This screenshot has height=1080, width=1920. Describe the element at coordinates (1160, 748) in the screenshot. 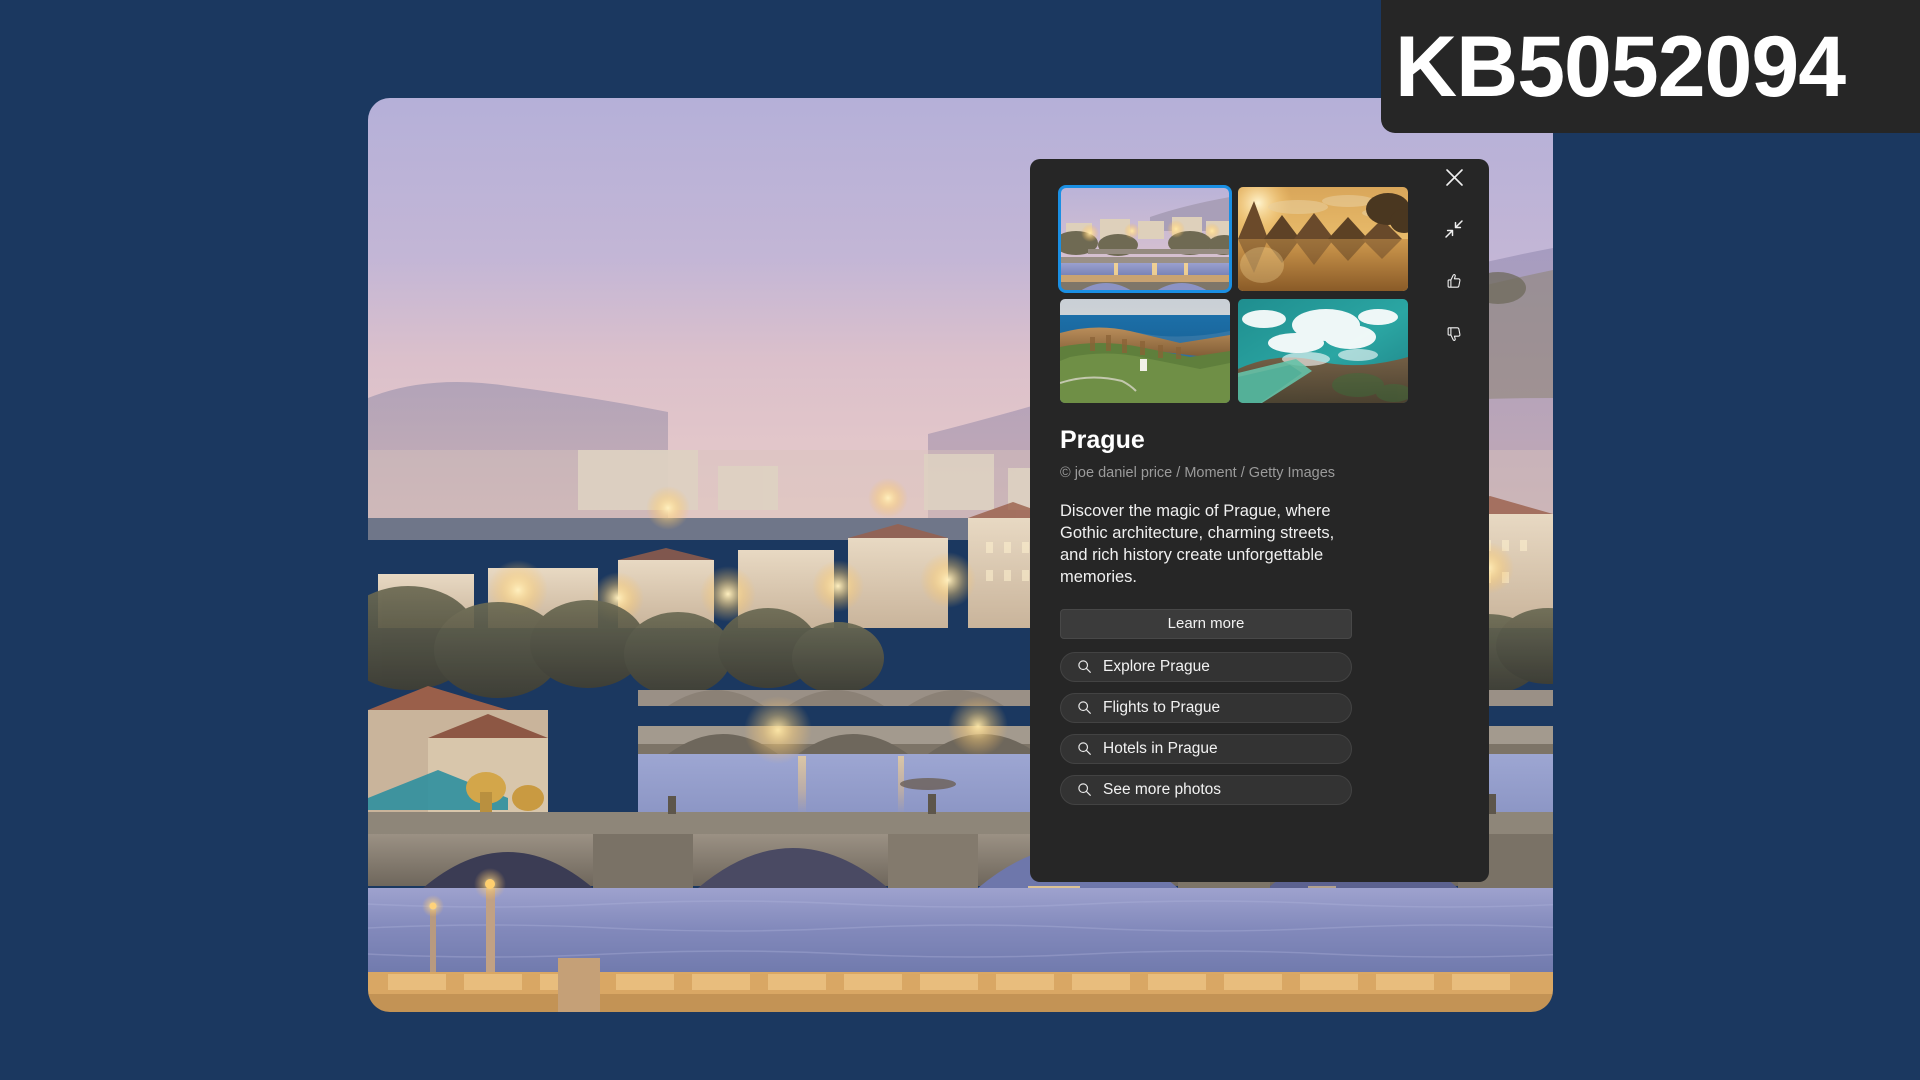

I see `search-suggestion-label: Hotels in Prague` at that location.